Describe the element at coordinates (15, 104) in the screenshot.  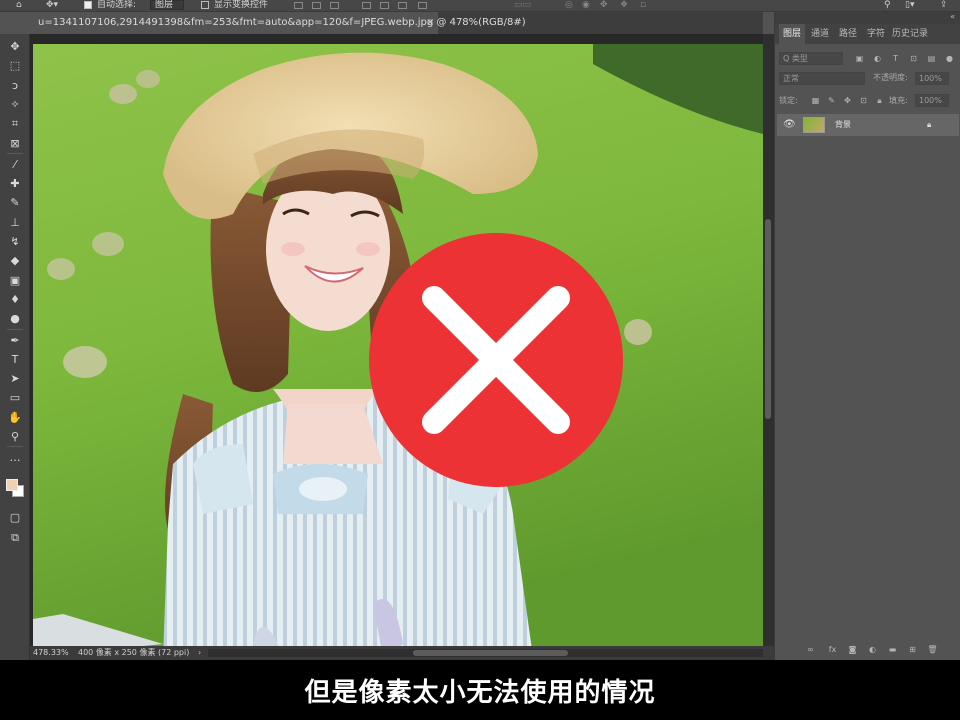
I see `magic-wand-tool-icon: ✧` at that location.